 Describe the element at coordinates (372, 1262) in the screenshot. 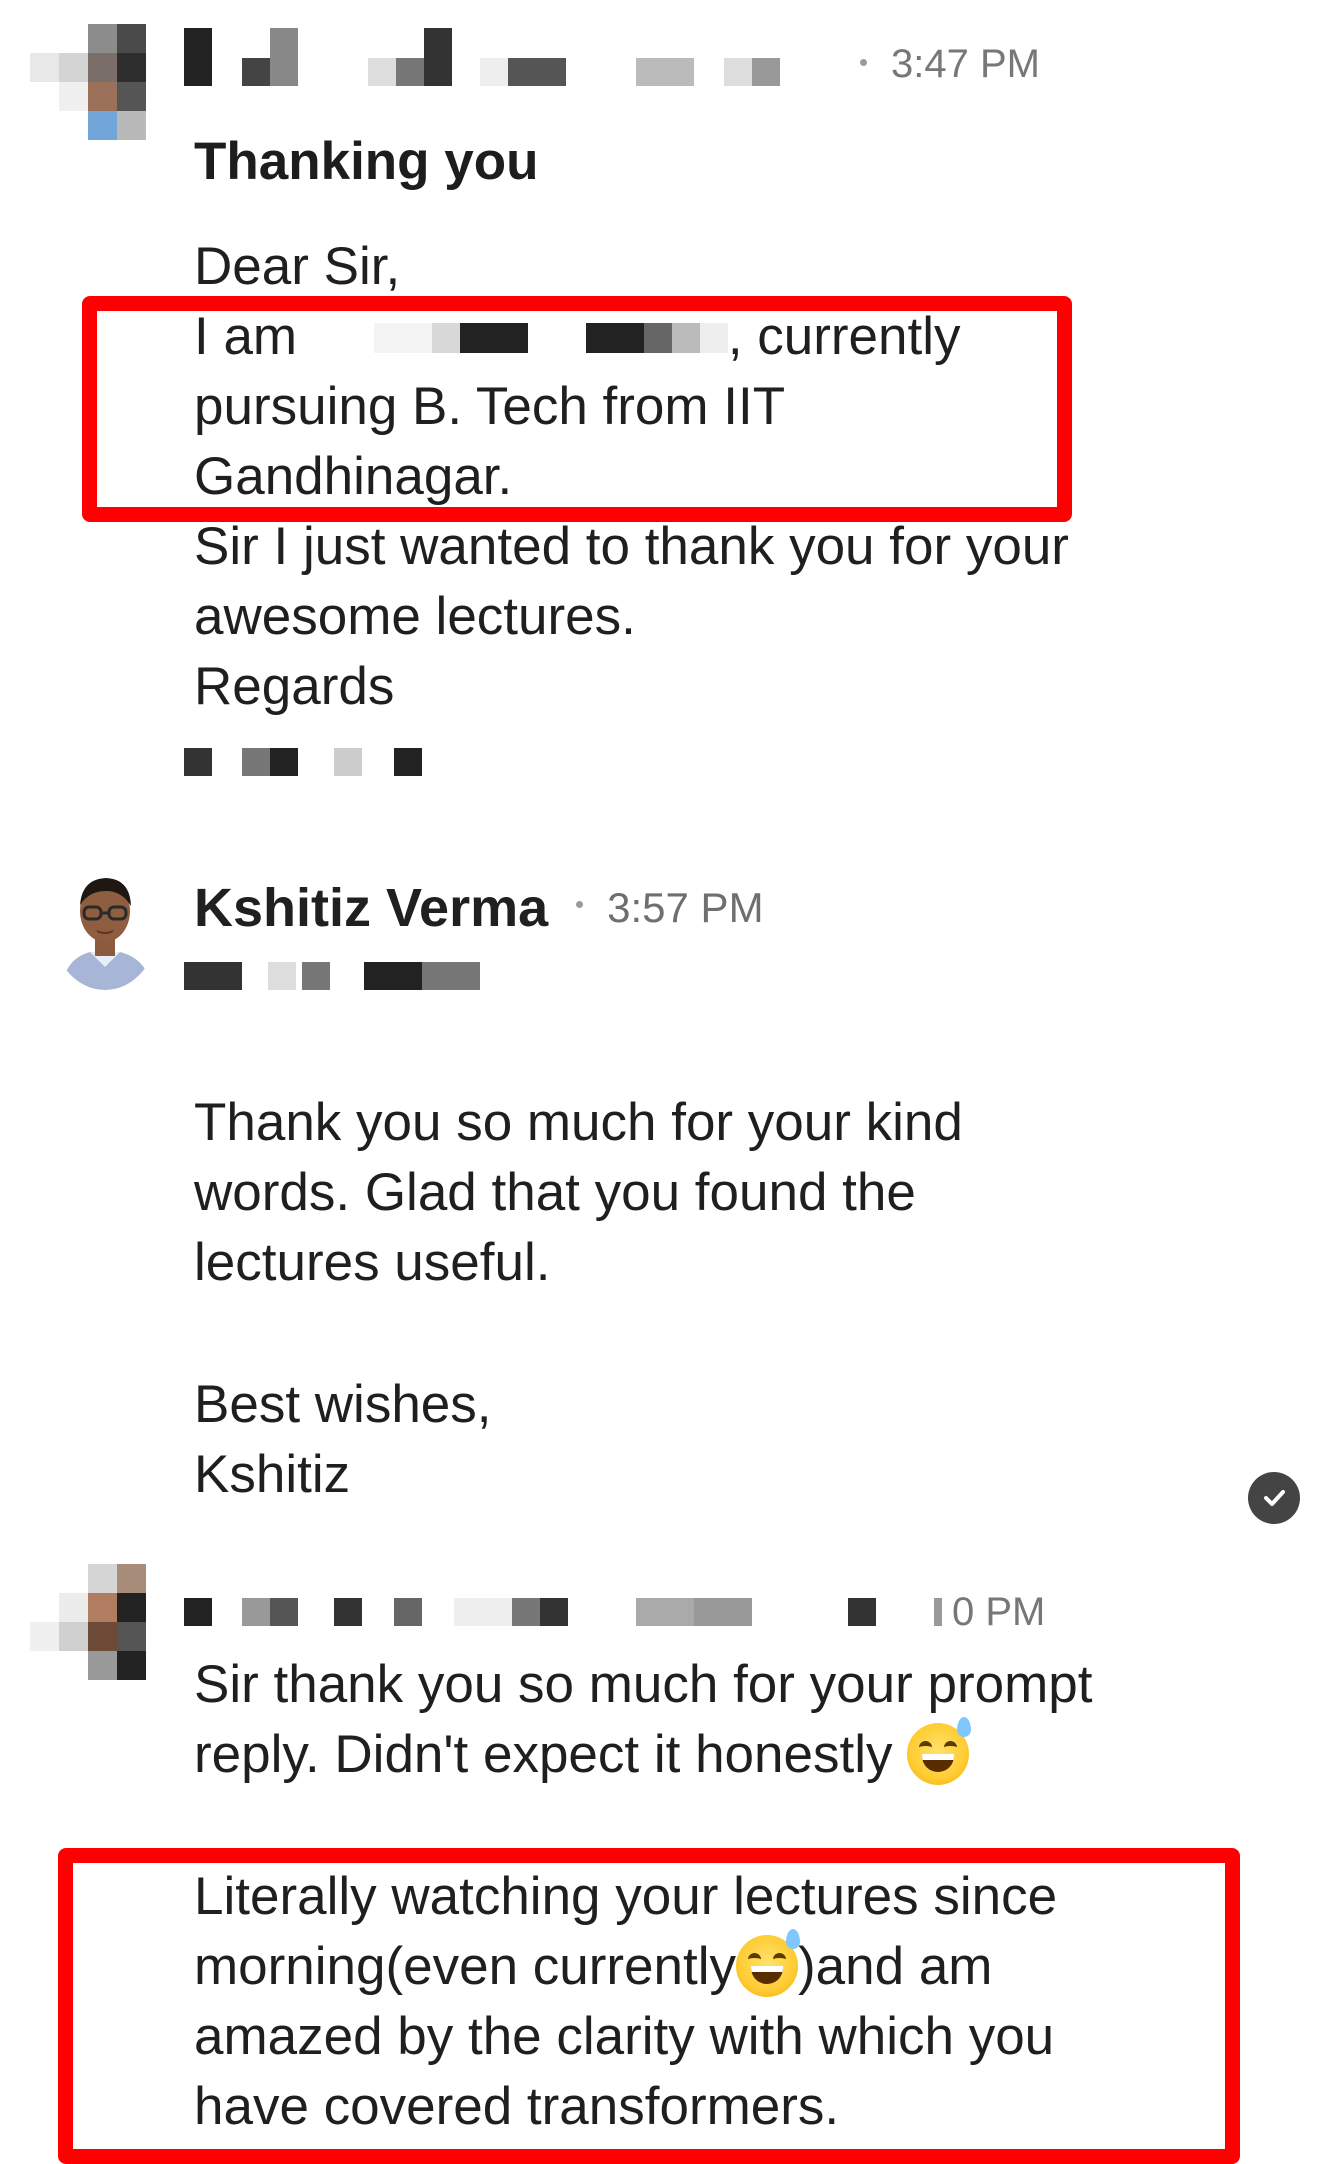

I see `message-2-line: lectures useful.` at that location.